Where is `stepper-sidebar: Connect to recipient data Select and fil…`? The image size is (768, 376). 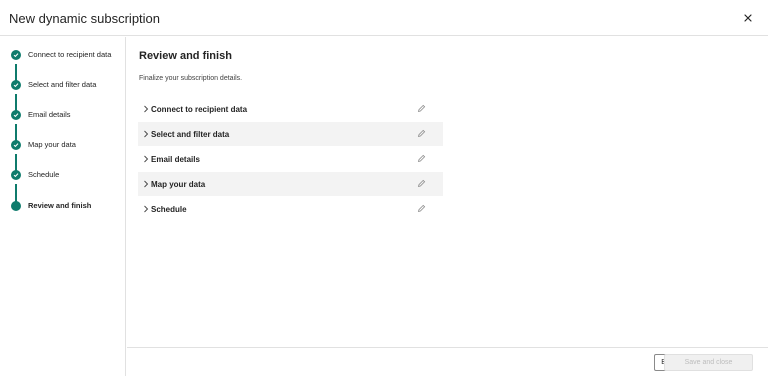
stepper-sidebar: Connect to recipient data Select and fil… is located at coordinates (63, 206).